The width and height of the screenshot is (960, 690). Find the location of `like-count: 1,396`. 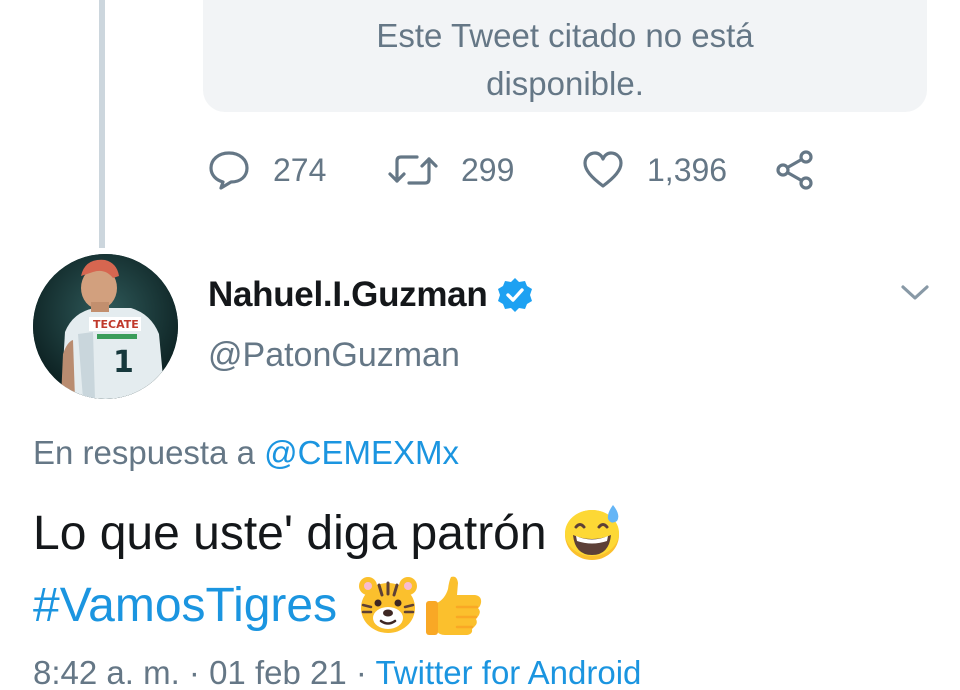

like-count: 1,396 is located at coordinates (687, 169).